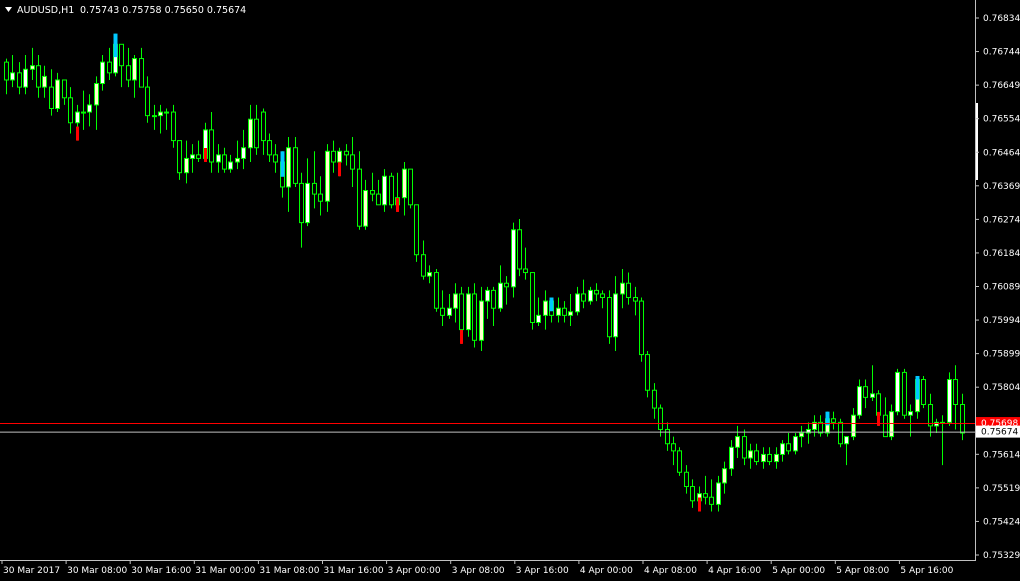 The width and height of the screenshot is (1020, 581). Describe the element at coordinates (1001, 53) in the screenshot. I see `y-tick-label: 0.76744` at that location.